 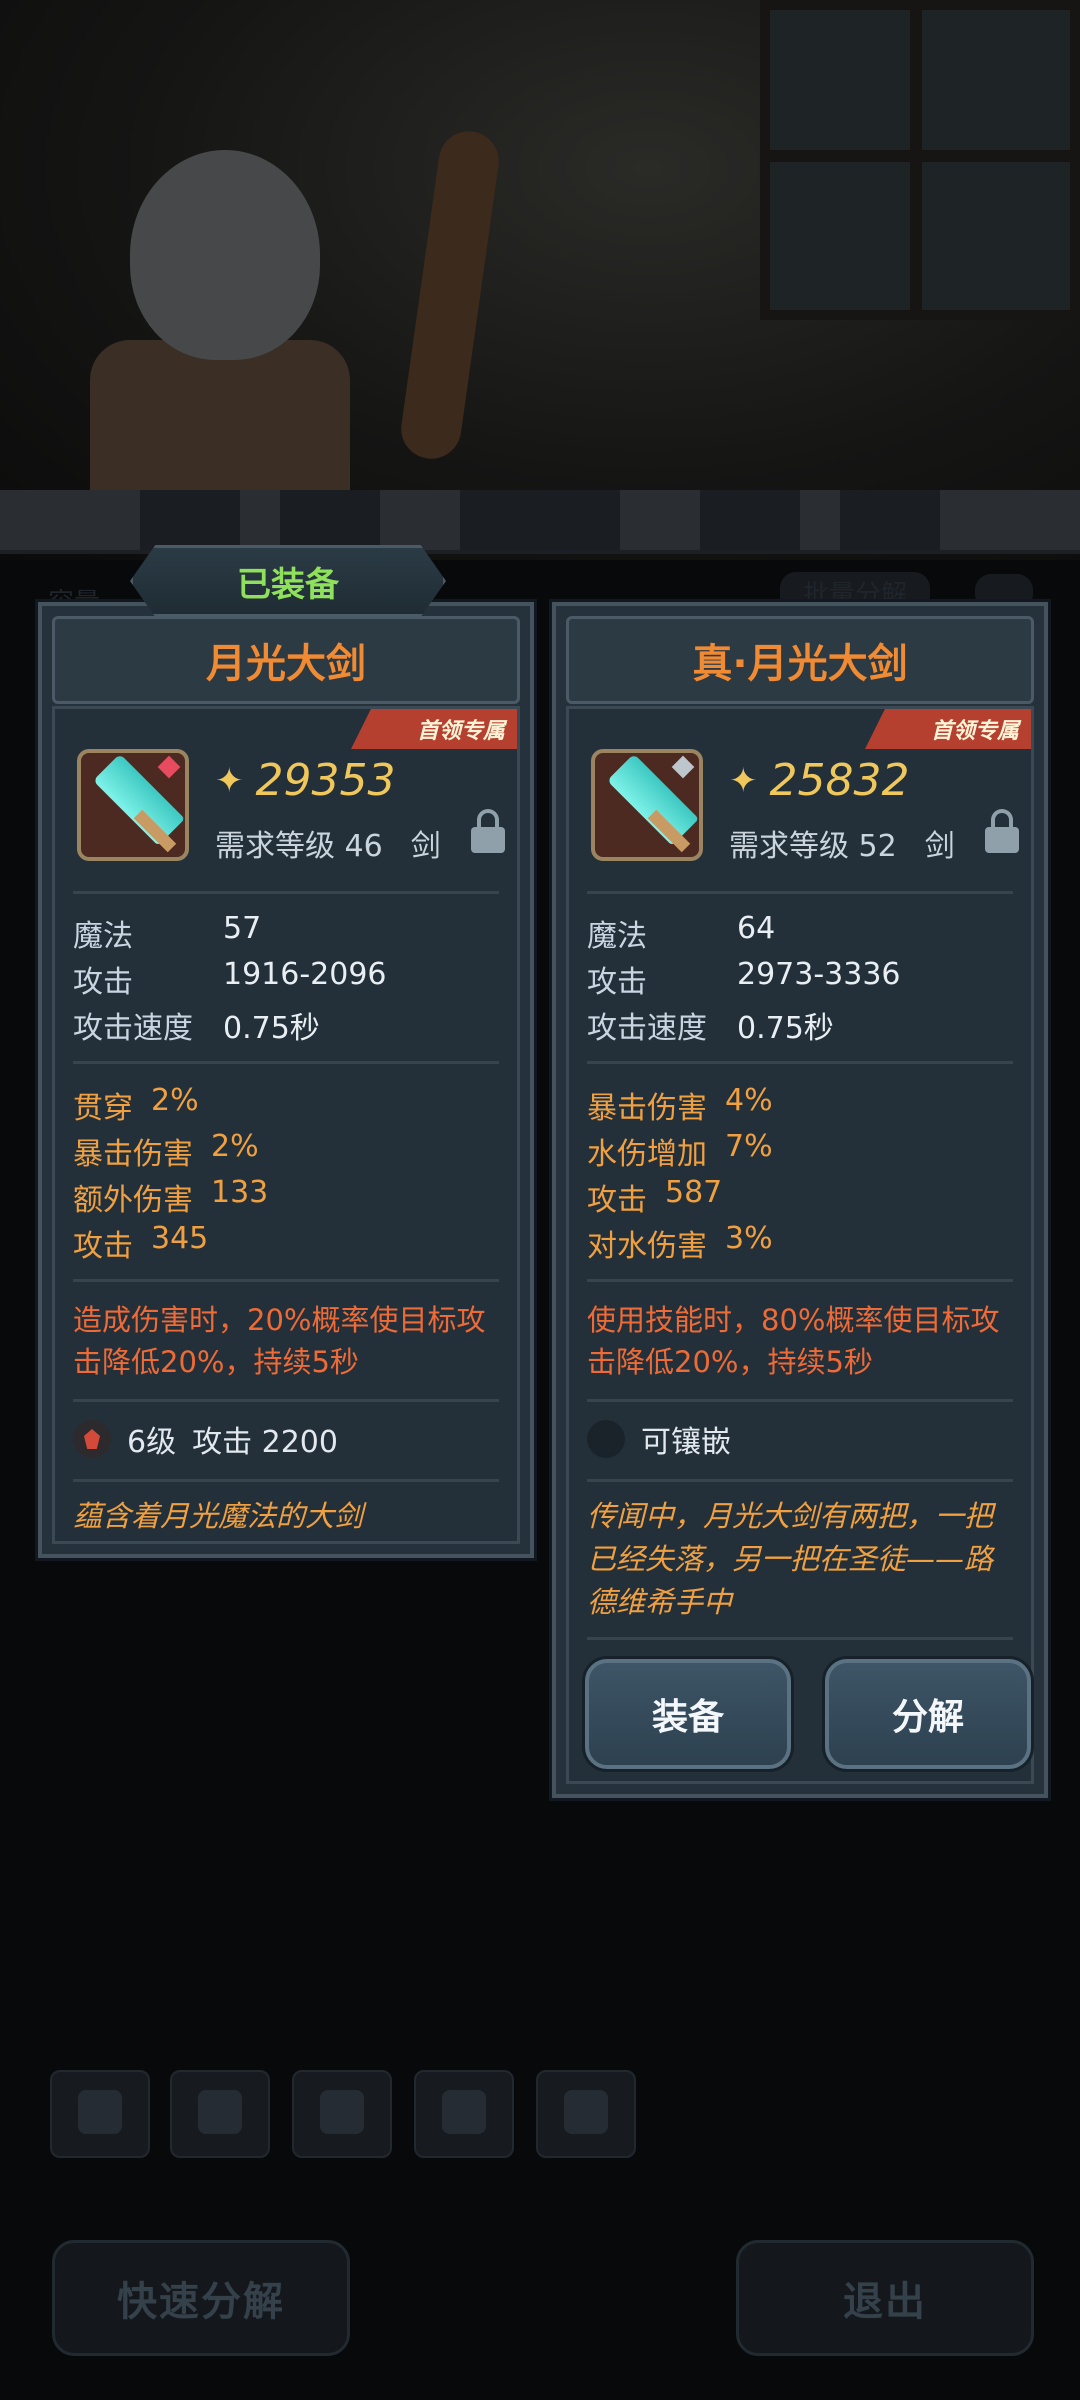 I want to click on filter-weapon-icon, so click(x=100, y=2114).